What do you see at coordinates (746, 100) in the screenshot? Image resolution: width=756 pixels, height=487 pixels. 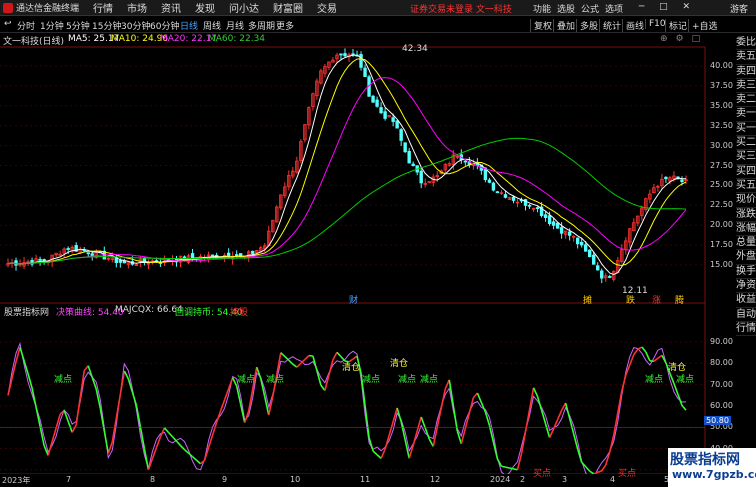 I see `side-panel-item: 卖二` at bounding box center [746, 100].